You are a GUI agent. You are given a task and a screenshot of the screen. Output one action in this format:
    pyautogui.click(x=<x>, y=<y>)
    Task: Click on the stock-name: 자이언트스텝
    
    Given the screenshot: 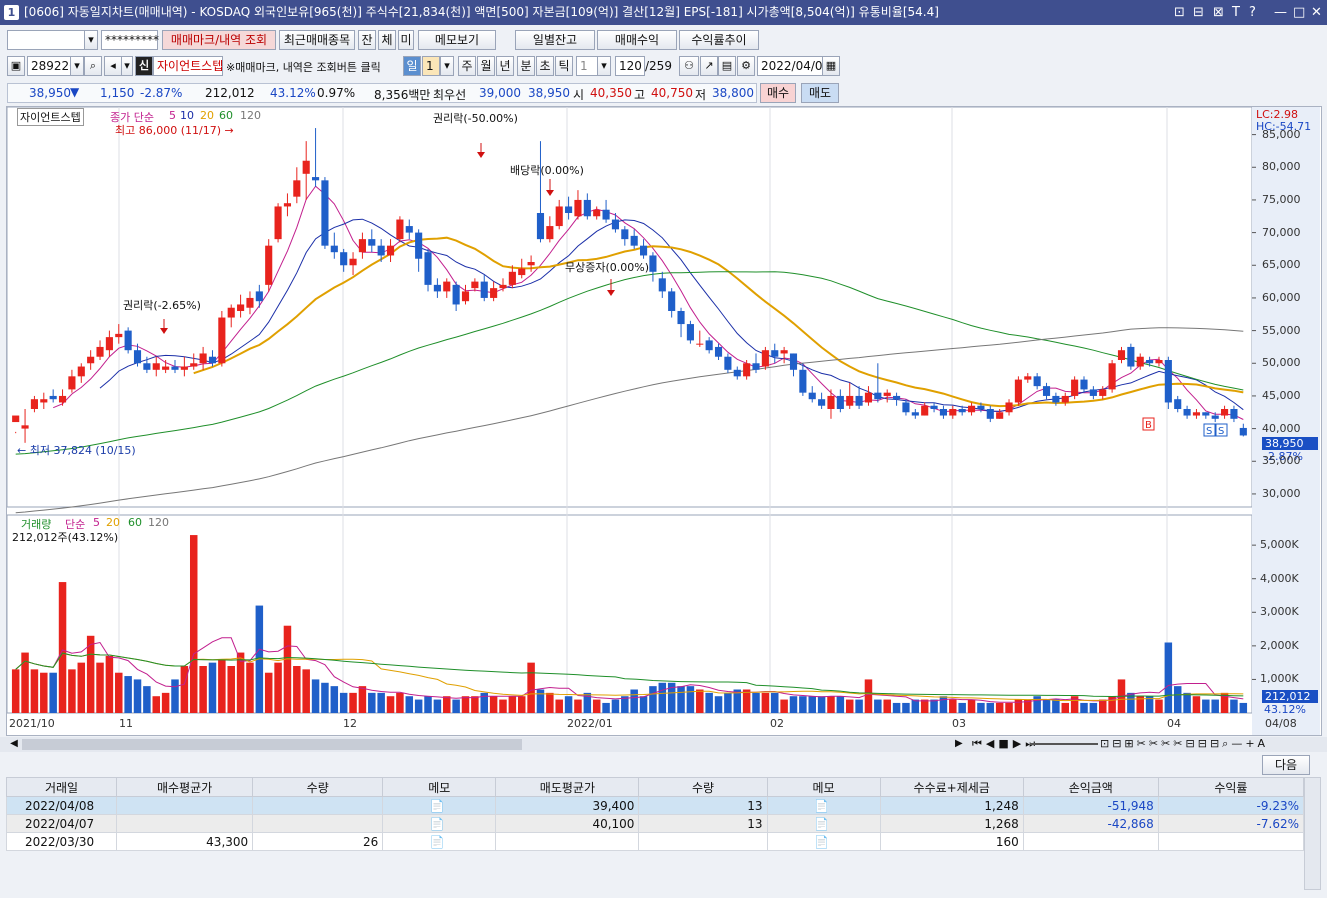 What is the action you would take?
    pyautogui.click(x=188, y=66)
    